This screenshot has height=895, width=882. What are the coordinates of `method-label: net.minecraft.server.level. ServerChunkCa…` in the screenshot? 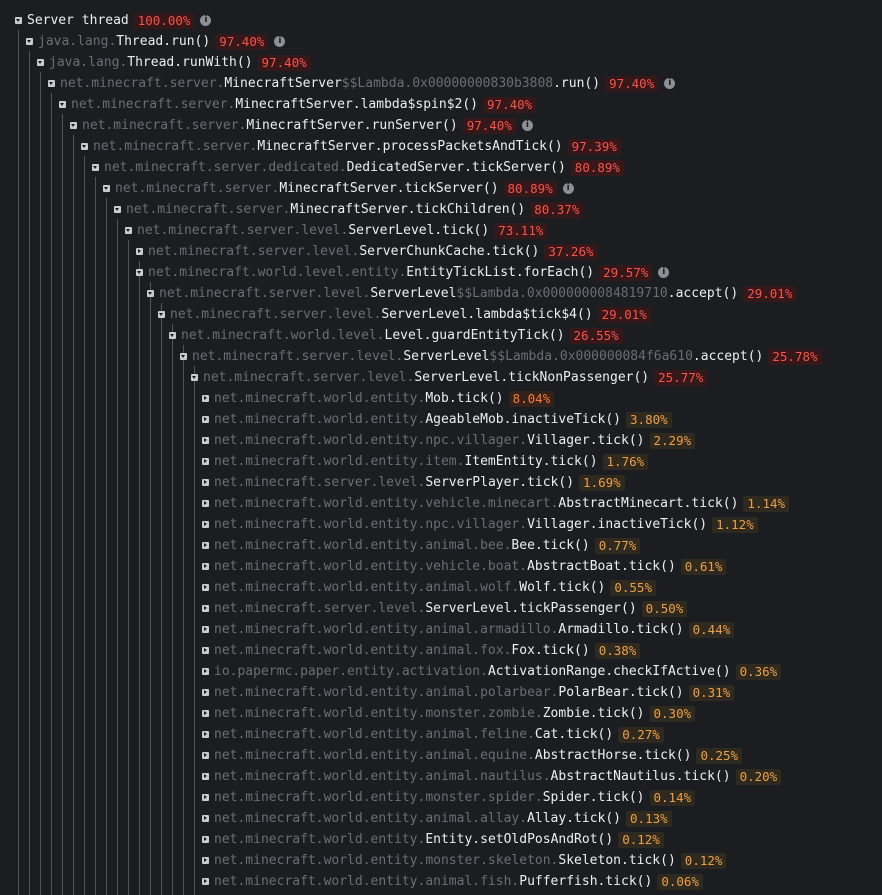 It's located at (343, 251).